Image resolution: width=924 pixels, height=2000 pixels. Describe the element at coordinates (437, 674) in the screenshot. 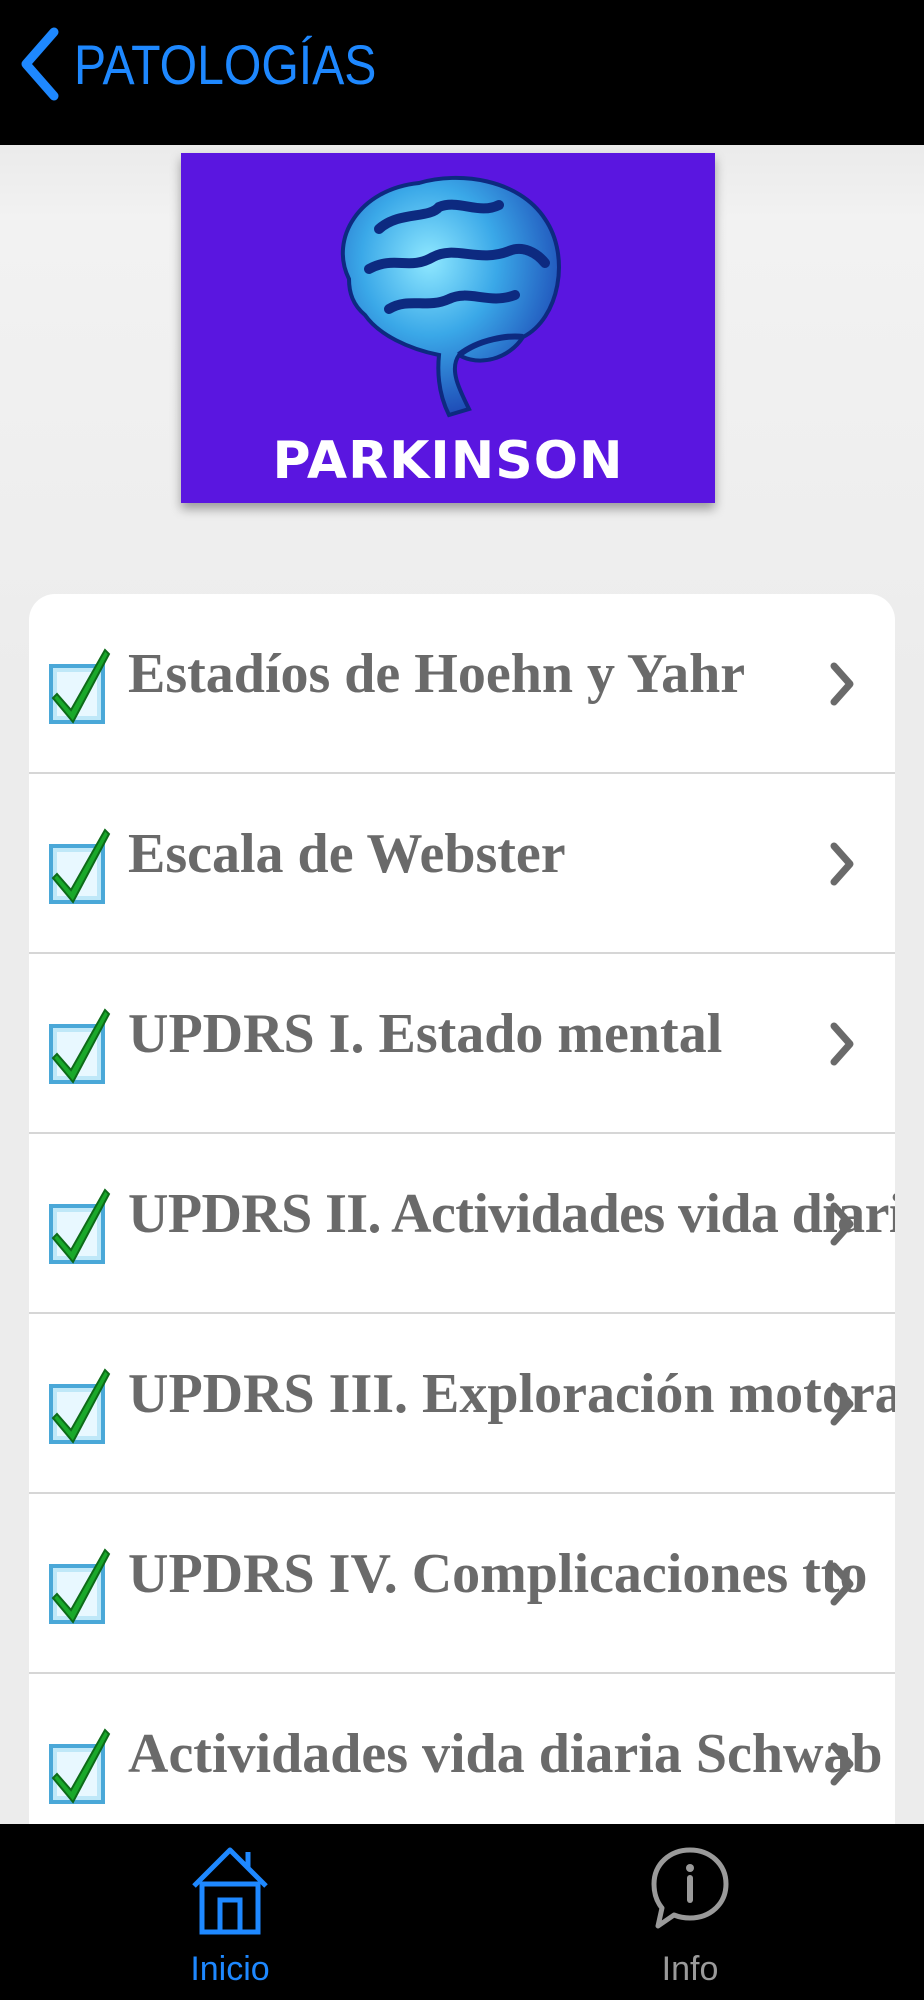

I see `list-item-label: Estadíos de Hoehn y Yahr` at that location.